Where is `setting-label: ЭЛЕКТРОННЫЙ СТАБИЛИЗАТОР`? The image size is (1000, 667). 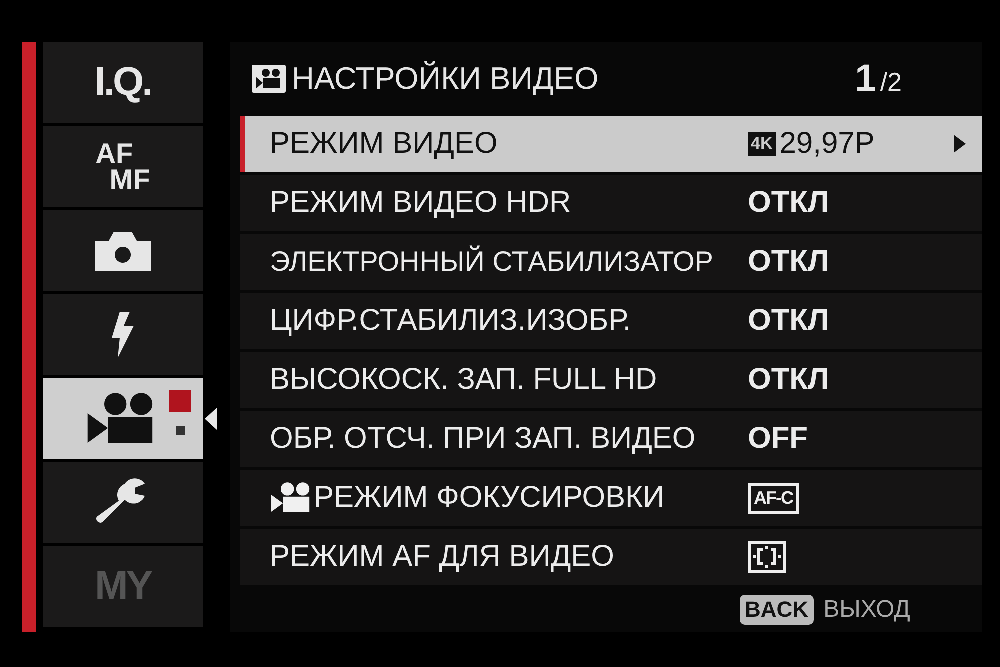
setting-label: ЭЛЕКТРОННЫЙ СТАБИЛИЗАТОР is located at coordinates (492, 262).